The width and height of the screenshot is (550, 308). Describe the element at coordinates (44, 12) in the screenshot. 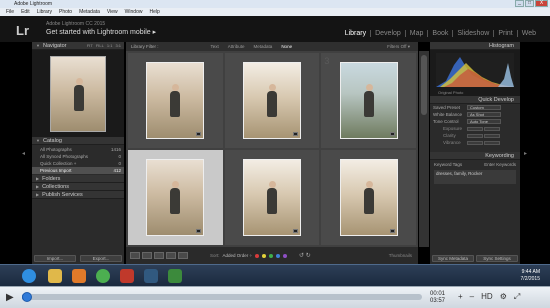

I see `menu-library: Library` at that location.